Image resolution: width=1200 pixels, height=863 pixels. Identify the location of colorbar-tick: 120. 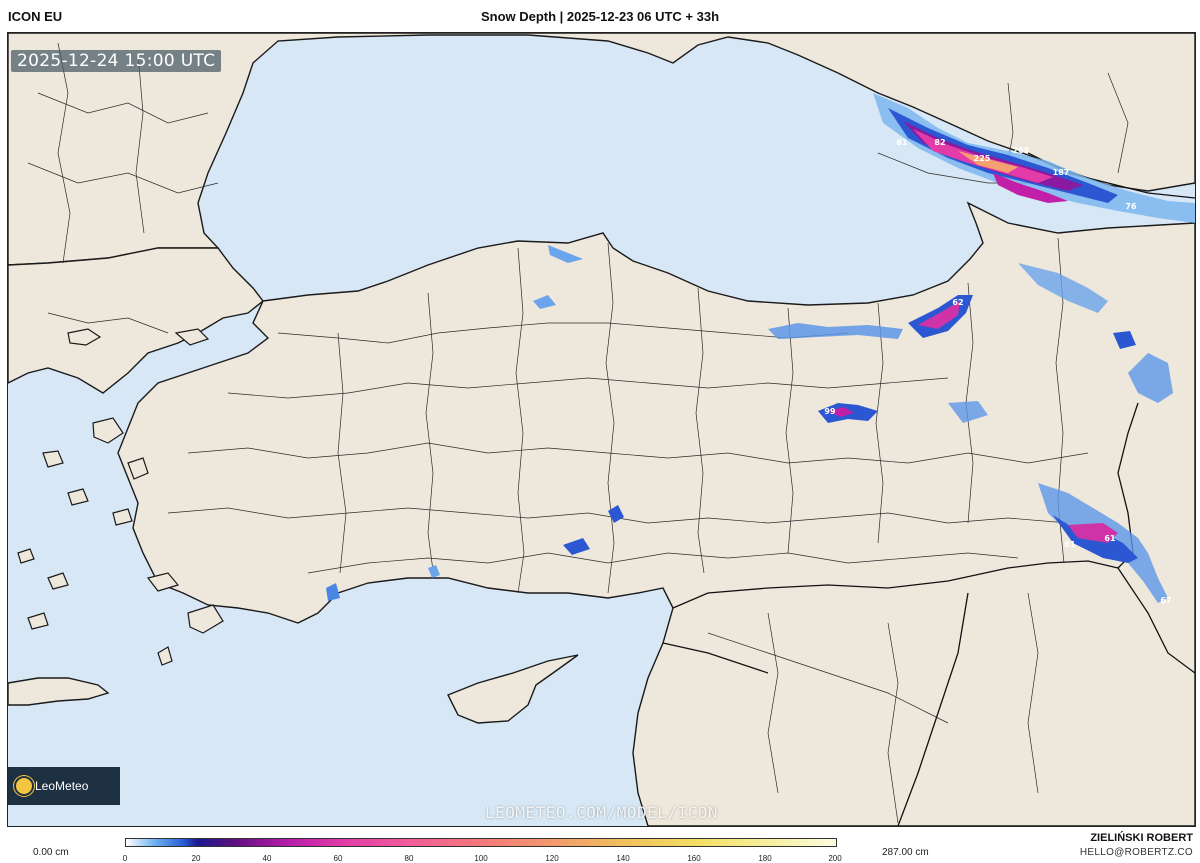
(552, 858).